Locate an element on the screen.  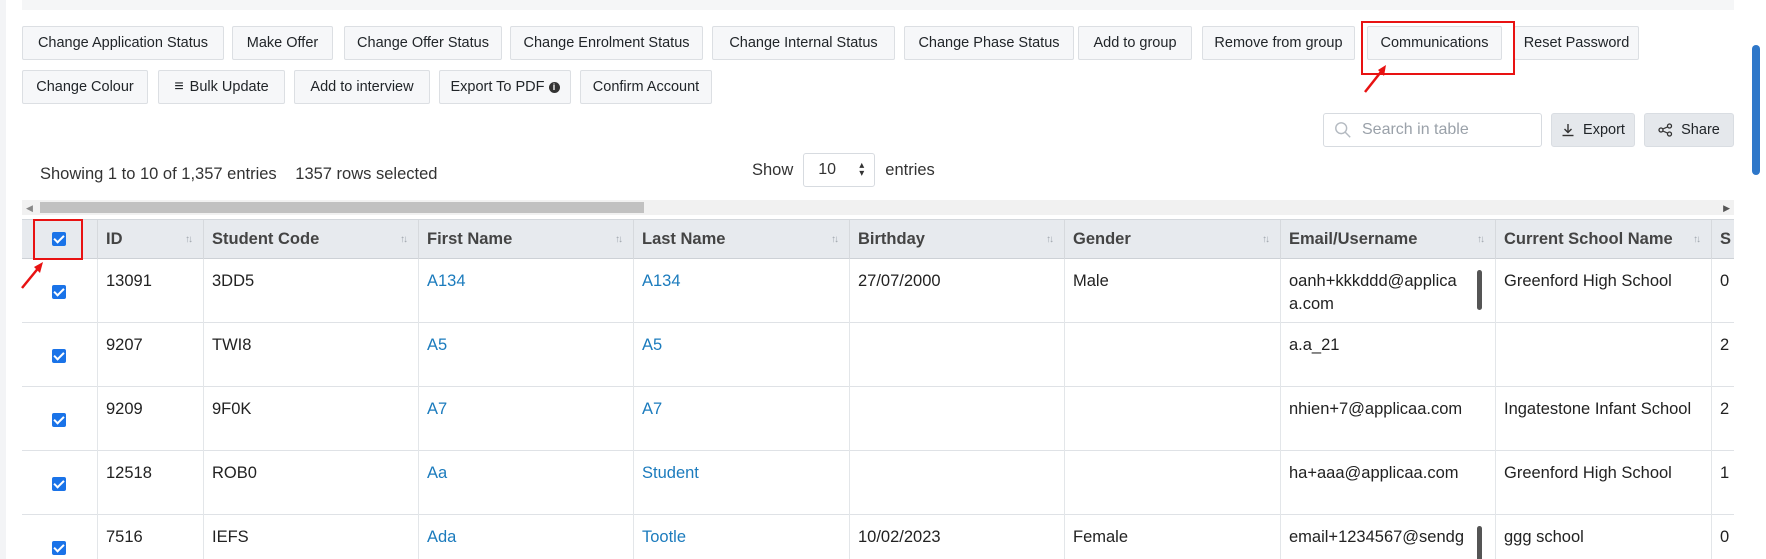
reset-password-button: Reset Password is located at coordinates (1576, 43).